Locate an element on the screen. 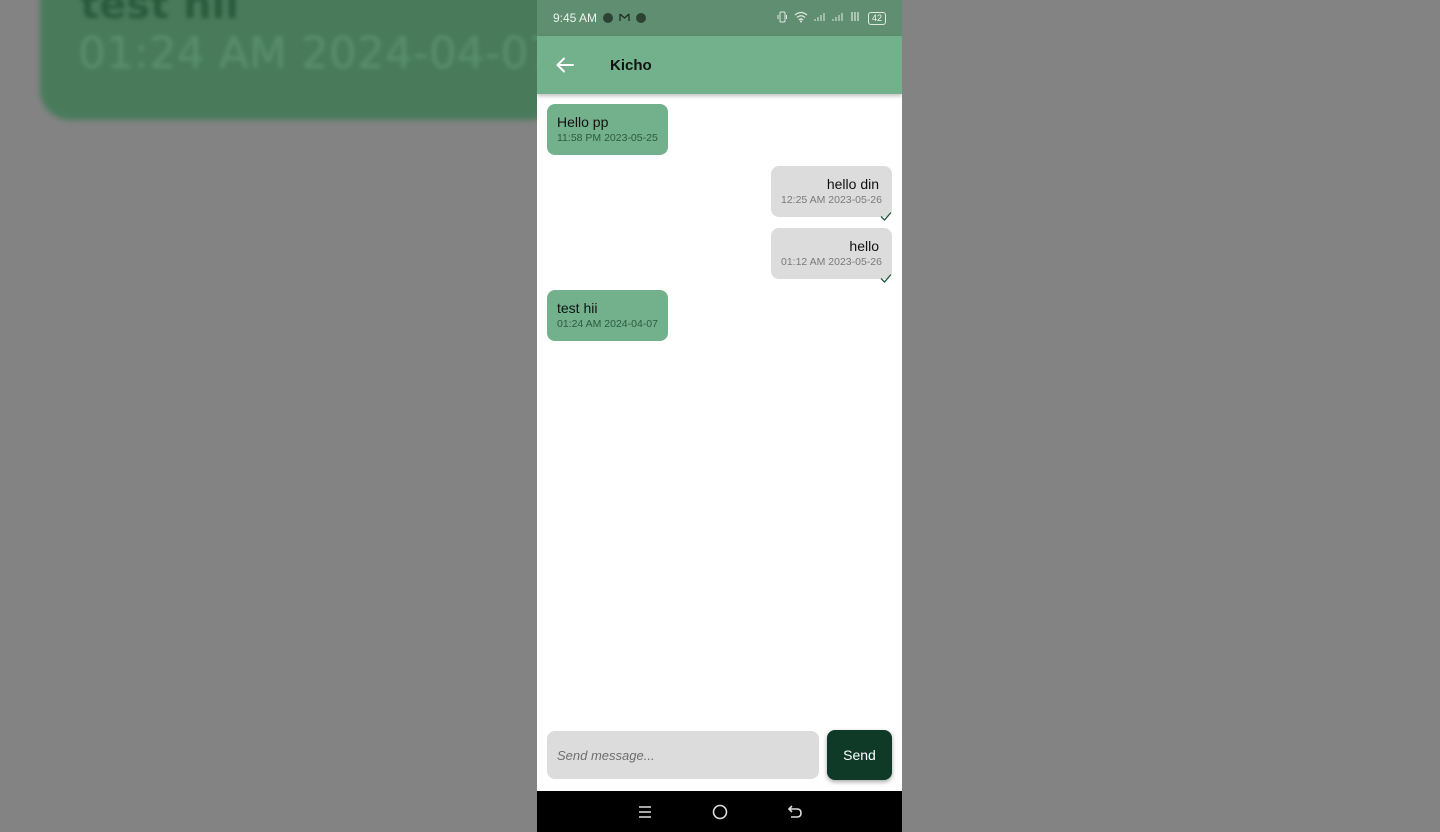 The image size is (1440, 832). system-back-button is located at coordinates (795, 812).